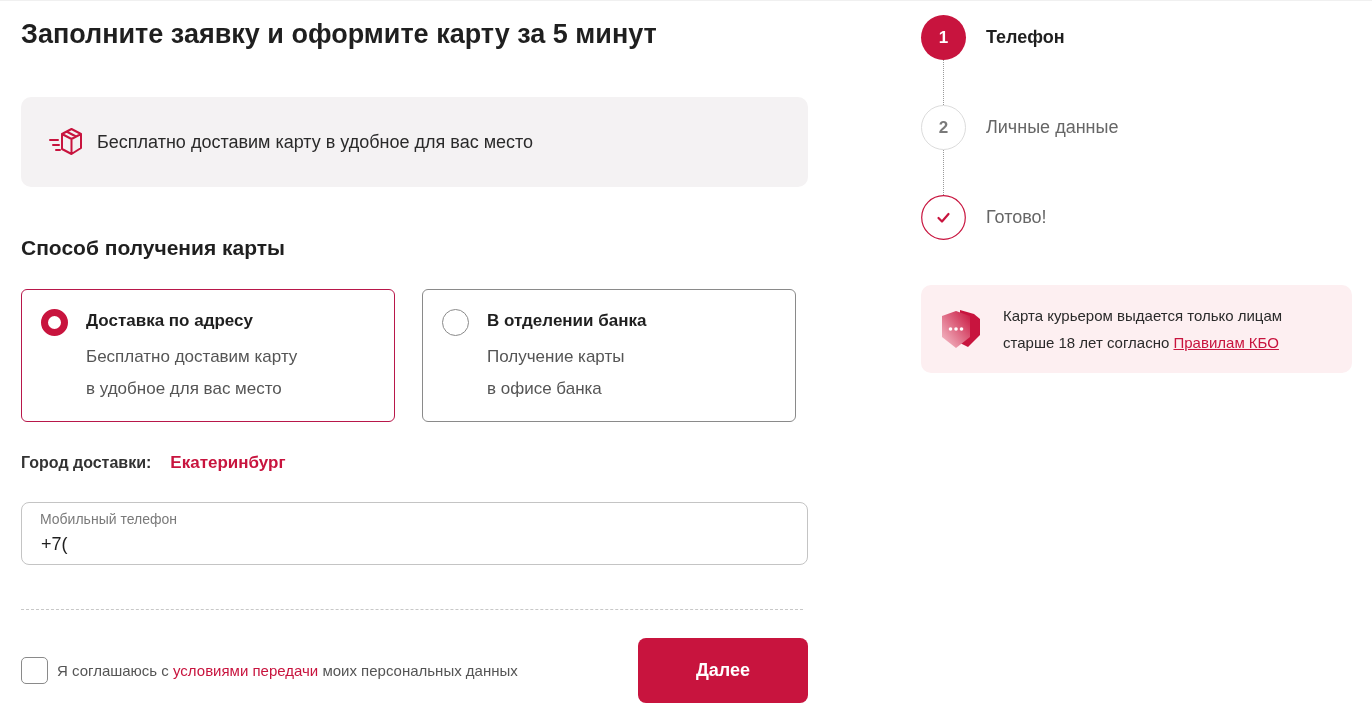 This screenshot has width=1372, height=725. I want to click on delivery-option-card: Доставка по адресу Бесплатно доставим карту в удобное для вас место, so click(208, 355).